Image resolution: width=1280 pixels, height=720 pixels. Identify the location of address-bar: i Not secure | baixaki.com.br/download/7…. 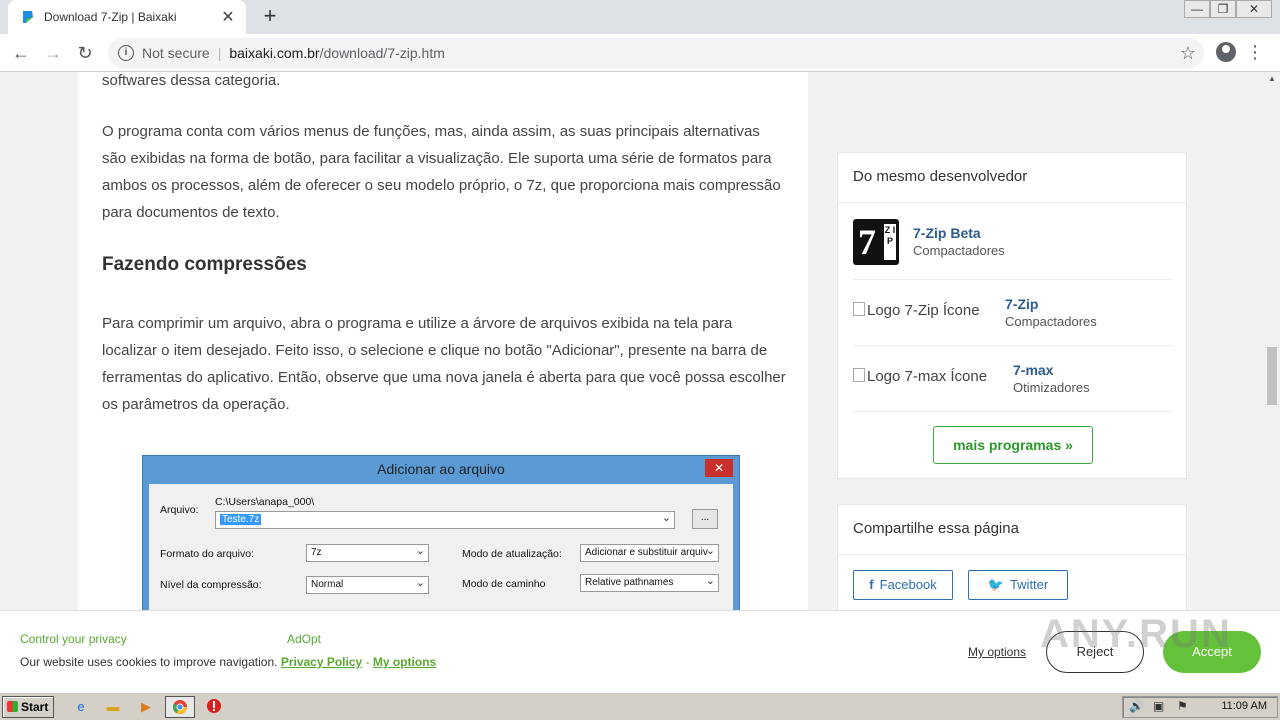
(656, 53).